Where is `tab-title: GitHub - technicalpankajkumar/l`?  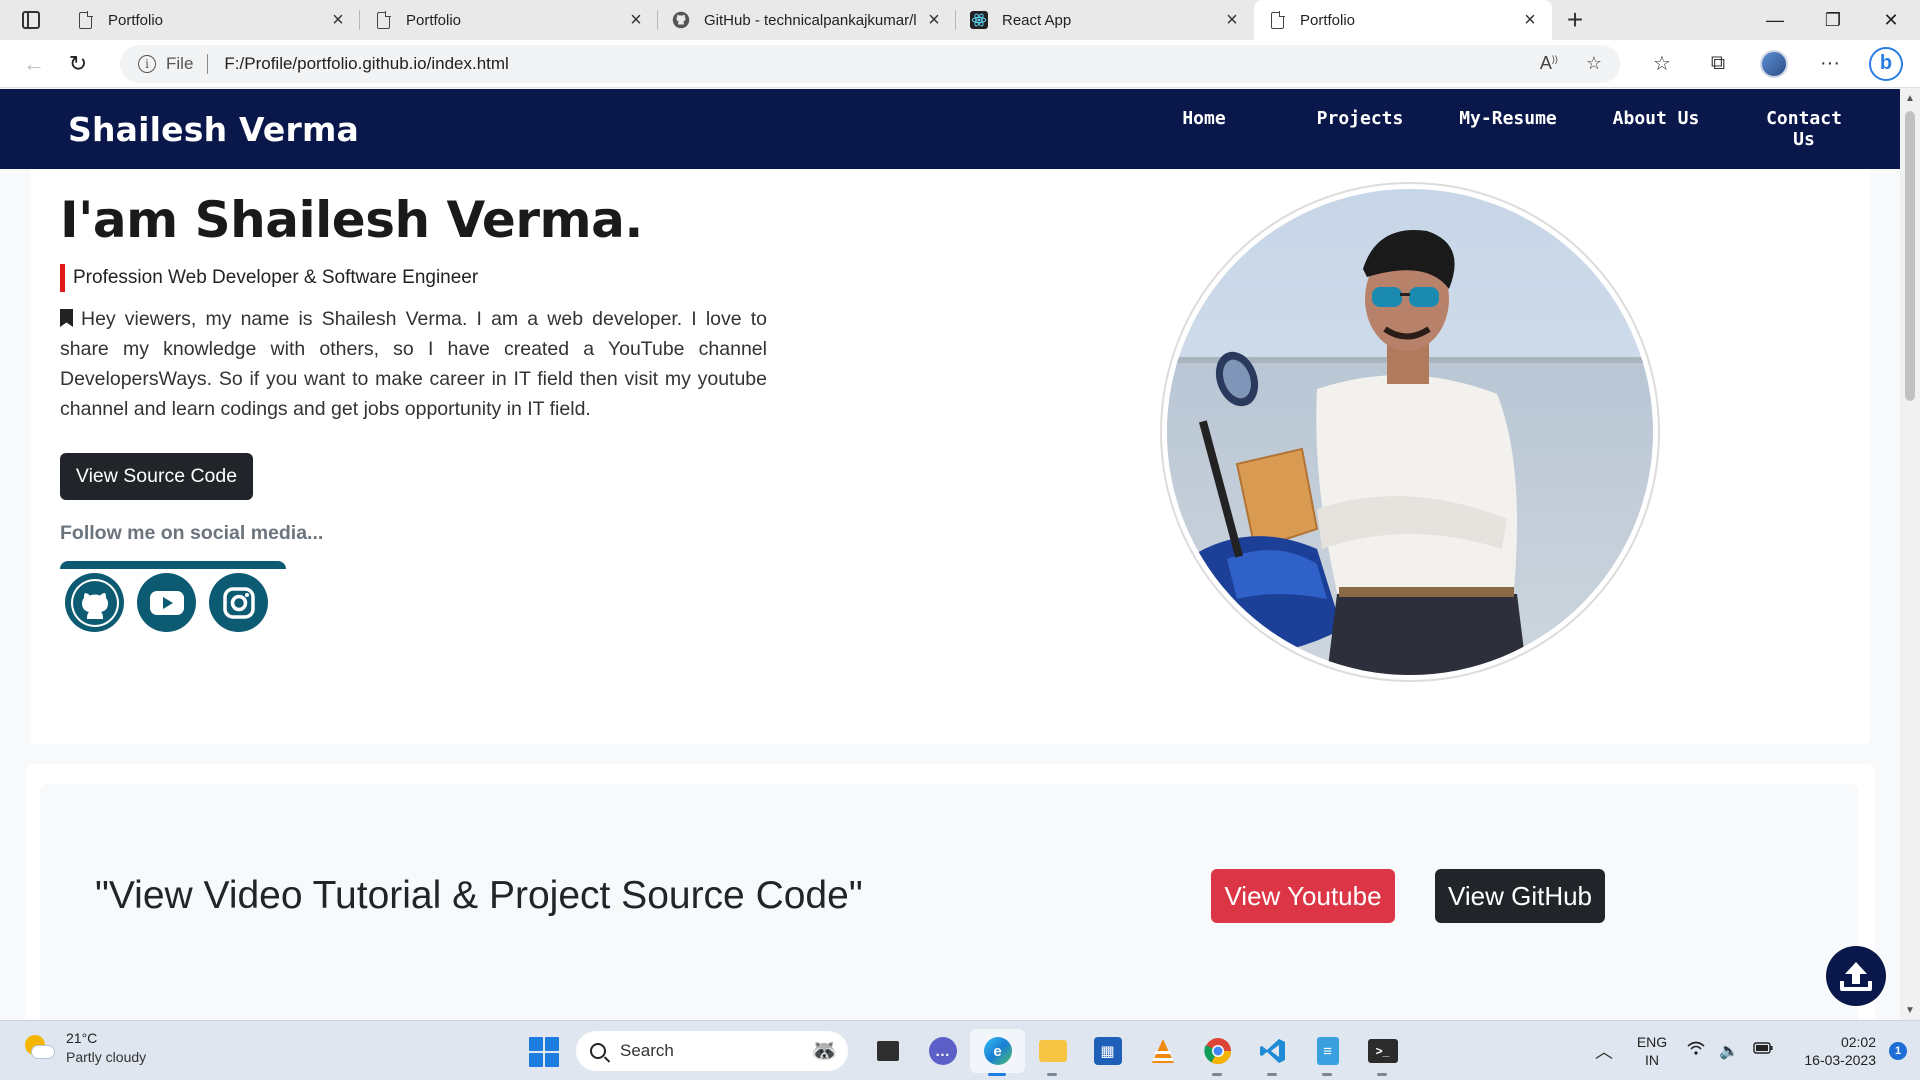 tab-title: GitHub - technicalpankajkumar/l is located at coordinates (810, 20).